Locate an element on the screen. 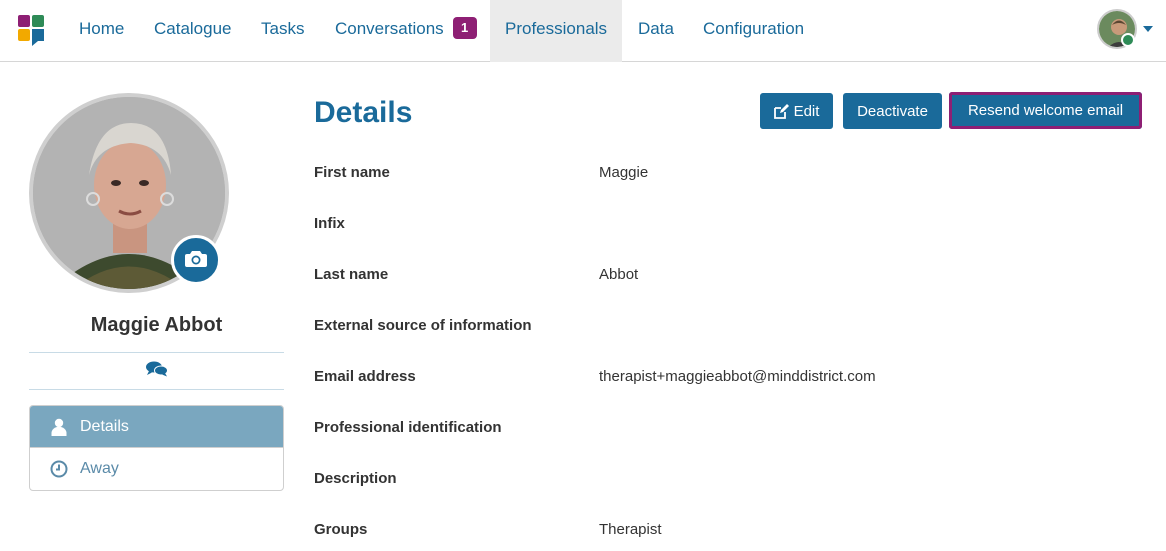 This screenshot has height=551, width=1166. nav-professionals: Professionals is located at coordinates (556, 31).